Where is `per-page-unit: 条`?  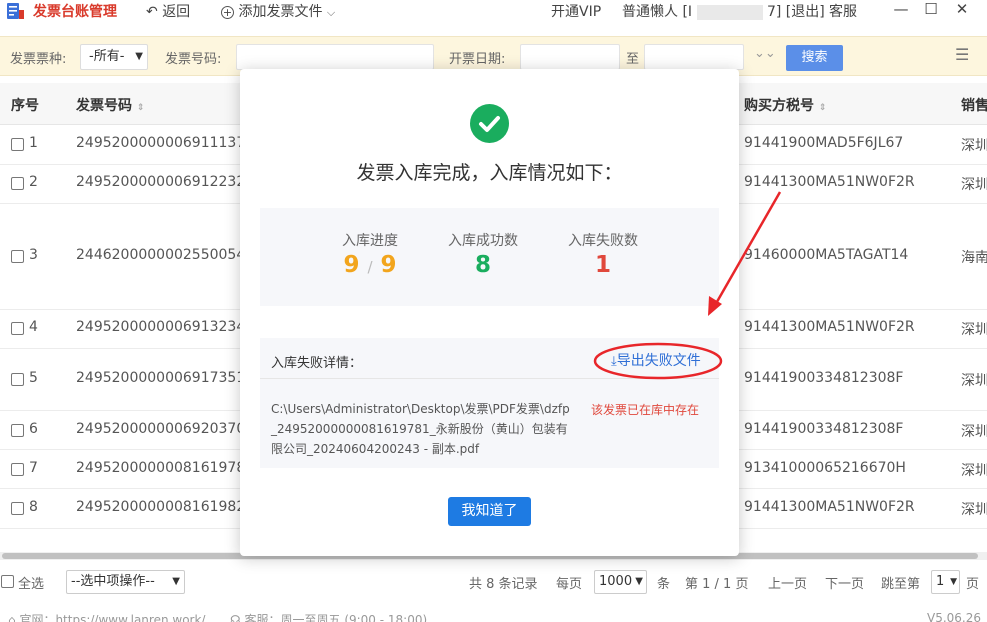
per-page-unit: 条 is located at coordinates (664, 584).